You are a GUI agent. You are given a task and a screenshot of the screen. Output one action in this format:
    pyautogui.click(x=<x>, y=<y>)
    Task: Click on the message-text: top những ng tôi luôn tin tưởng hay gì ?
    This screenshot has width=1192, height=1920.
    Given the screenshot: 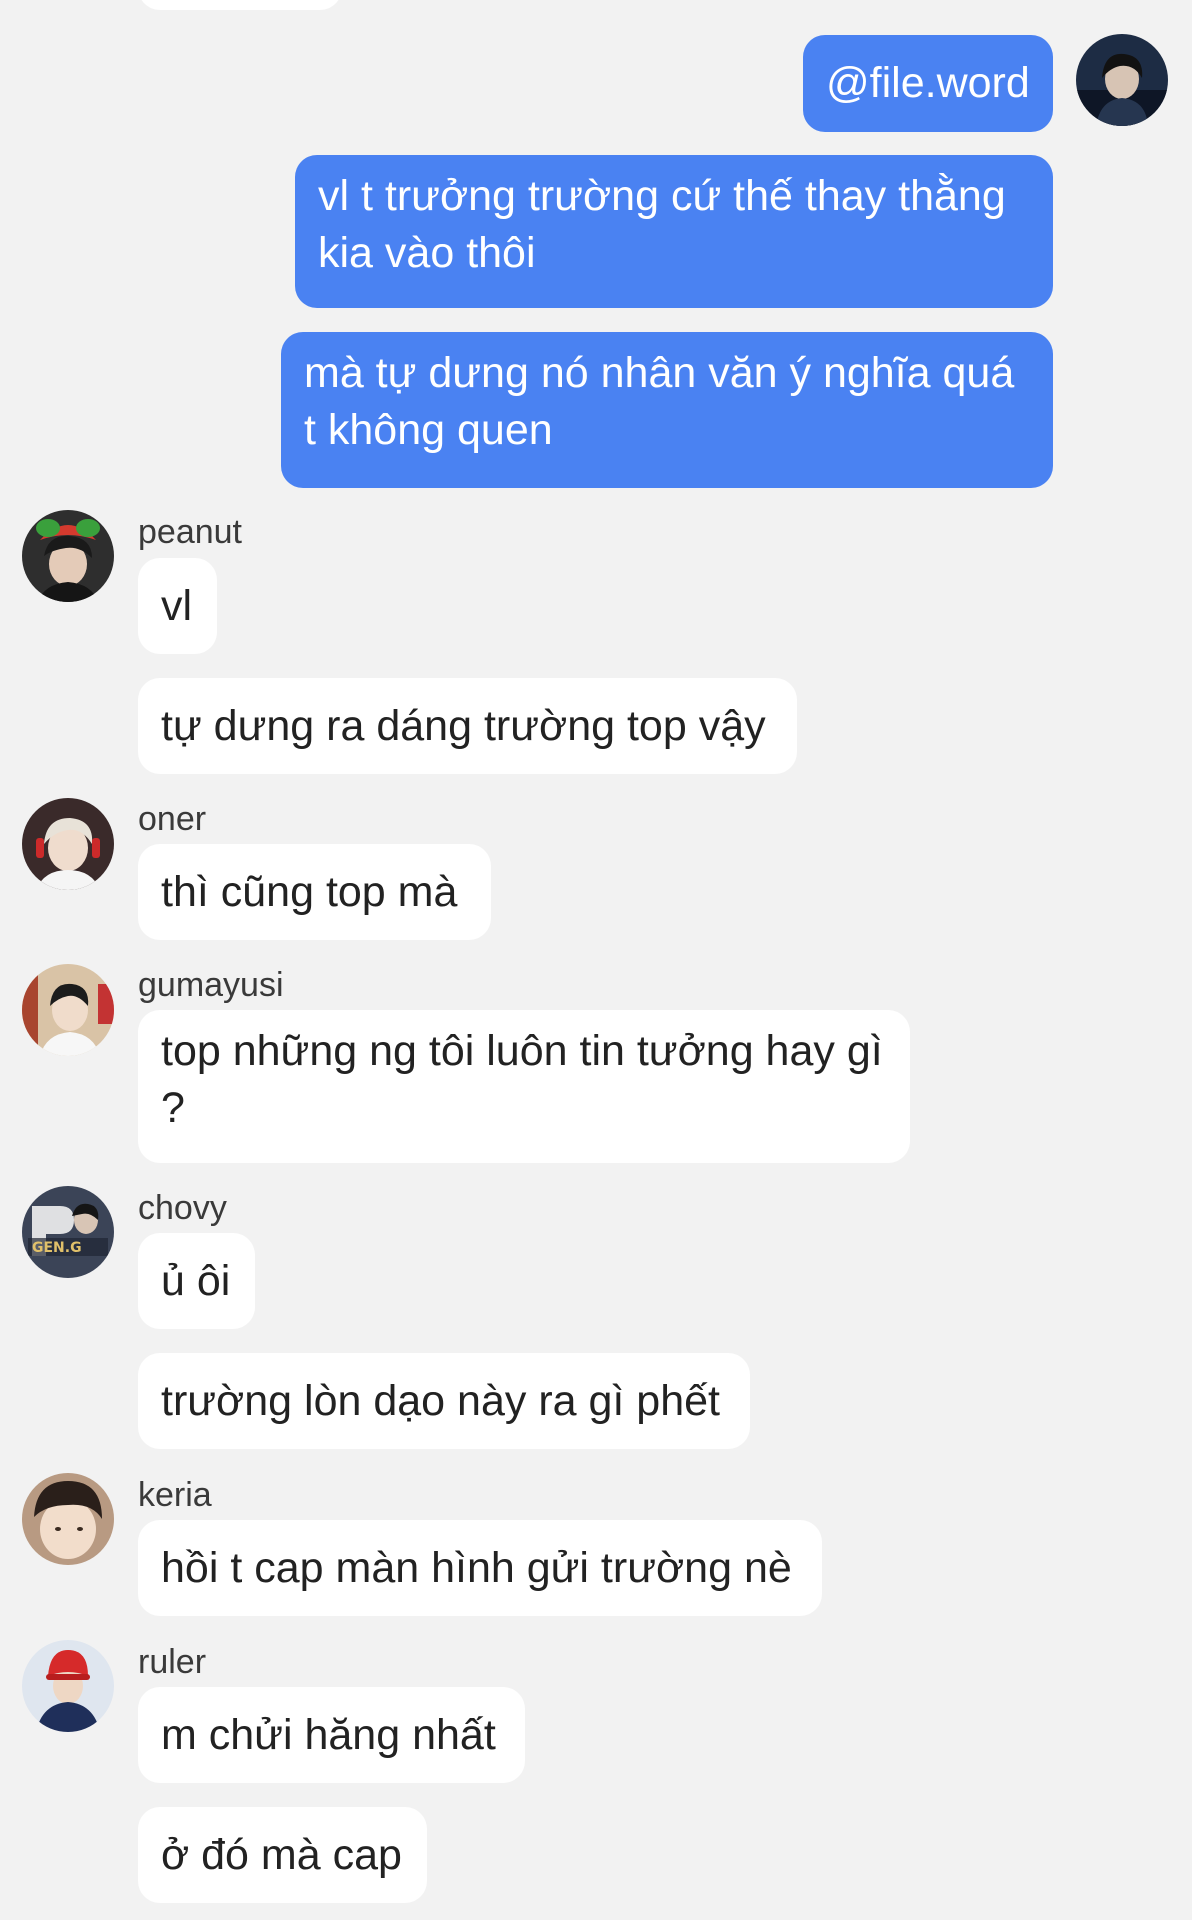 What is the action you would take?
    pyautogui.click(x=522, y=1079)
    